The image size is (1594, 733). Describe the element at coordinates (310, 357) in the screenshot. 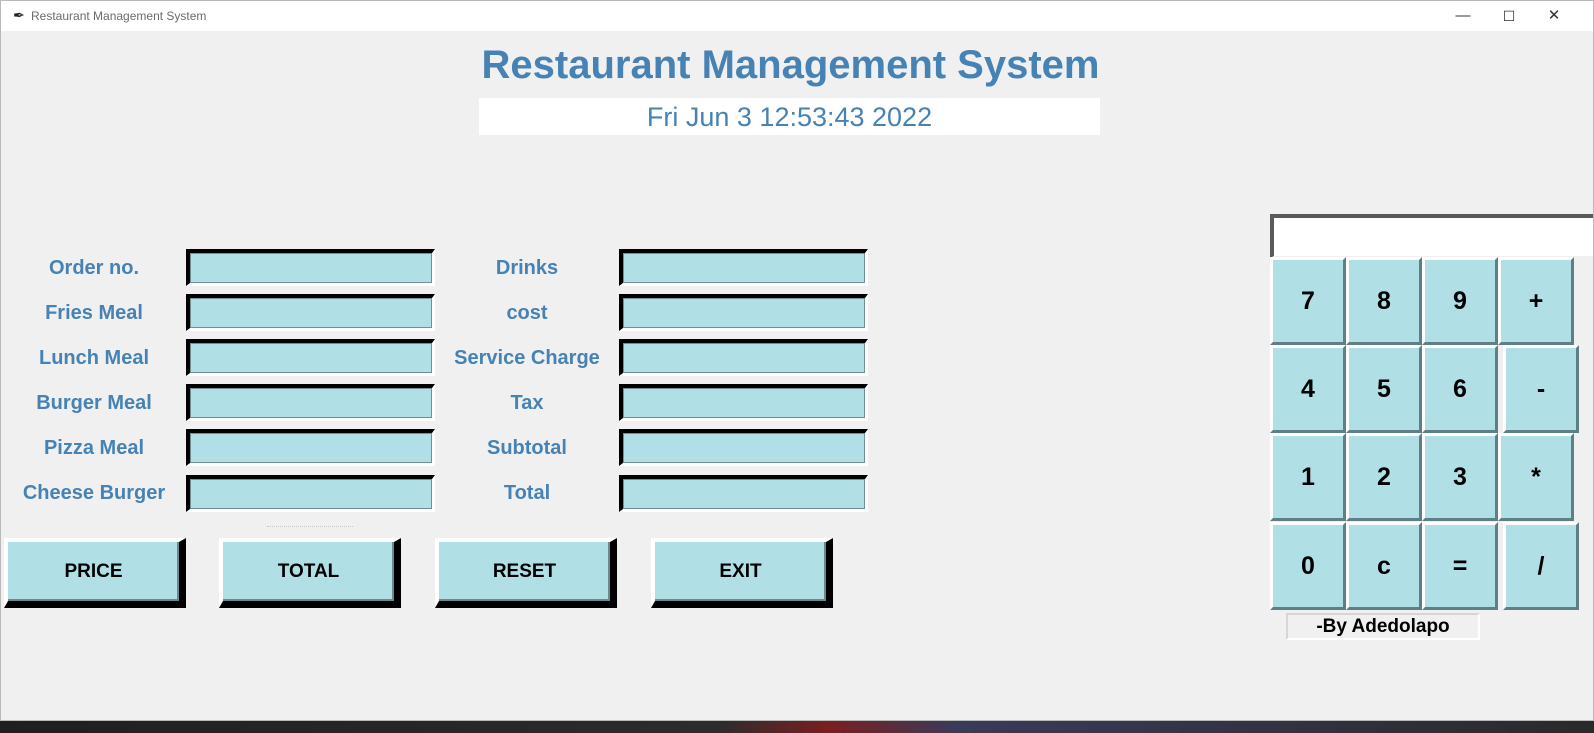

I see `lunch-meal-field` at that location.